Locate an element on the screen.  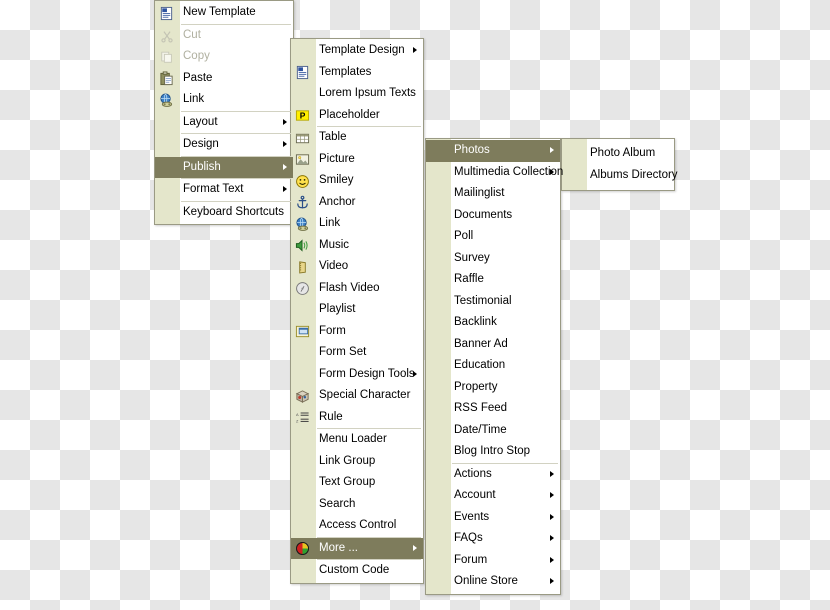
menu-item-property: Property is located at coordinates (493, 388).